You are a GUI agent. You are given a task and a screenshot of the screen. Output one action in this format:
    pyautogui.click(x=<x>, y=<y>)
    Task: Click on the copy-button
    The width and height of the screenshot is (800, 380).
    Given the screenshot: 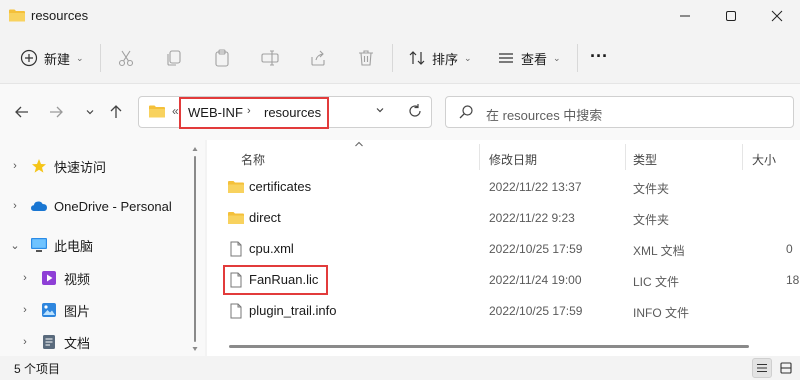 What is the action you would take?
    pyautogui.click(x=174, y=58)
    